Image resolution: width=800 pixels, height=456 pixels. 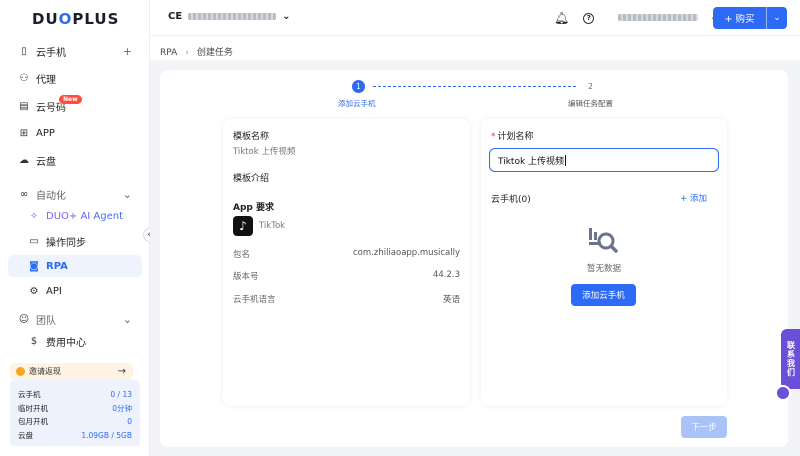 What do you see at coordinates (75, 341) in the screenshot?
I see `sidebar-item-billing: $ 费用中心` at bounding box center [75, 341].